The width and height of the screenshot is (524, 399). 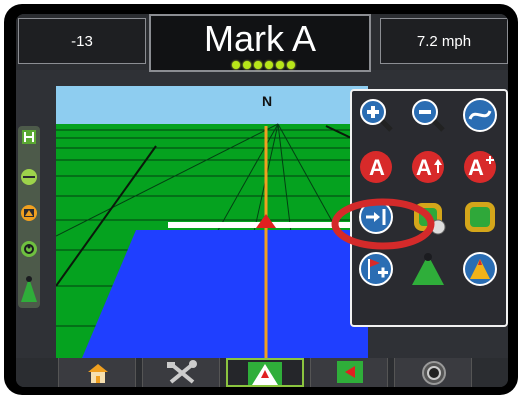 I want to click on speed-box: 7.2 mph, so click(x=444, y=41).